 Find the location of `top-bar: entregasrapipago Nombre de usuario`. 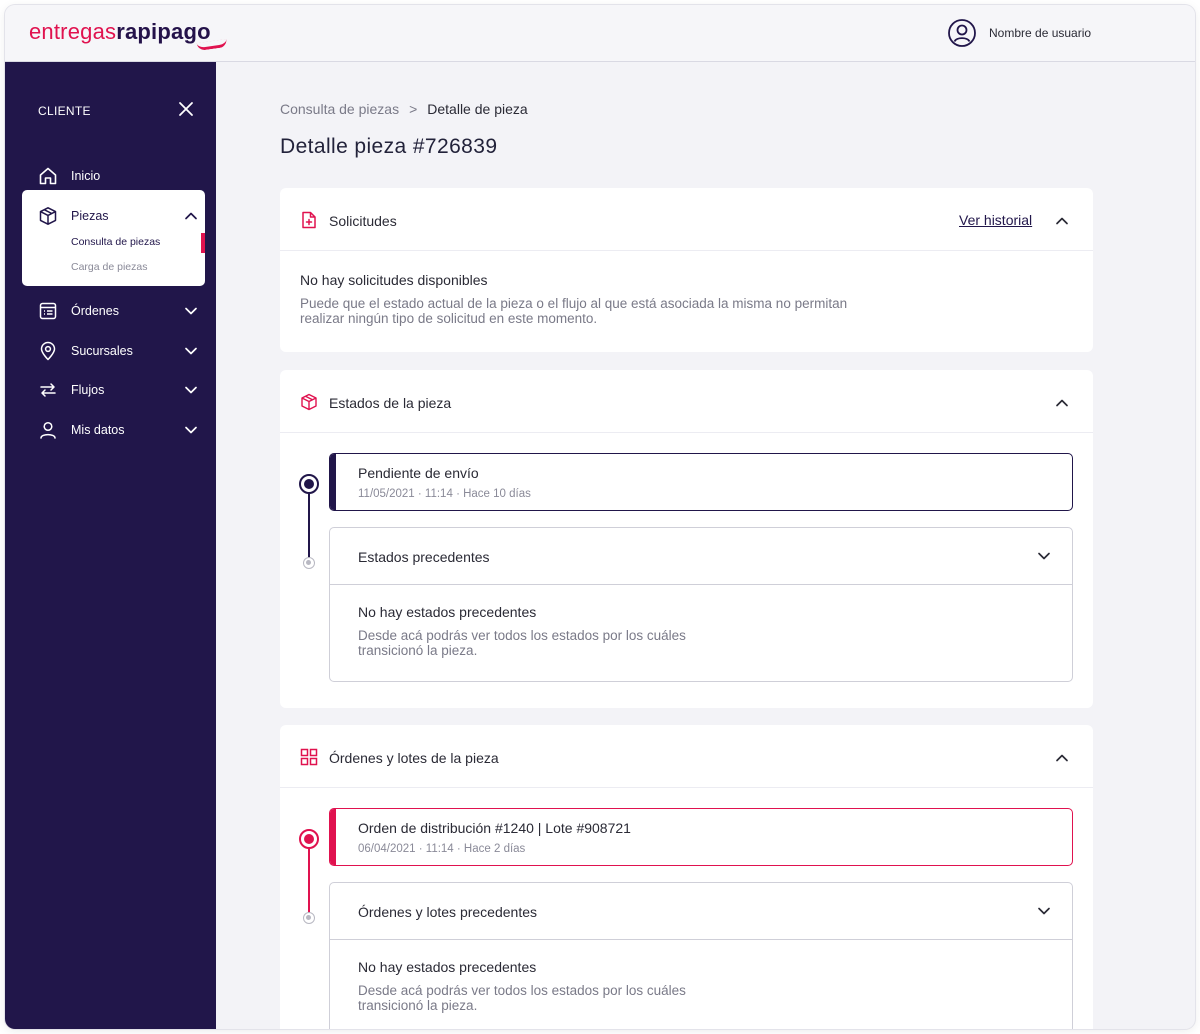

top-bar: entregasrapipago Nombre de usuario is located at coordinates (600, 33).